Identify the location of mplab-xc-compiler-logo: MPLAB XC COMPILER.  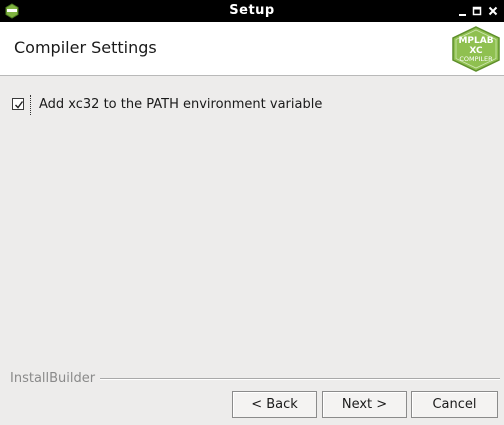
(476, 49).